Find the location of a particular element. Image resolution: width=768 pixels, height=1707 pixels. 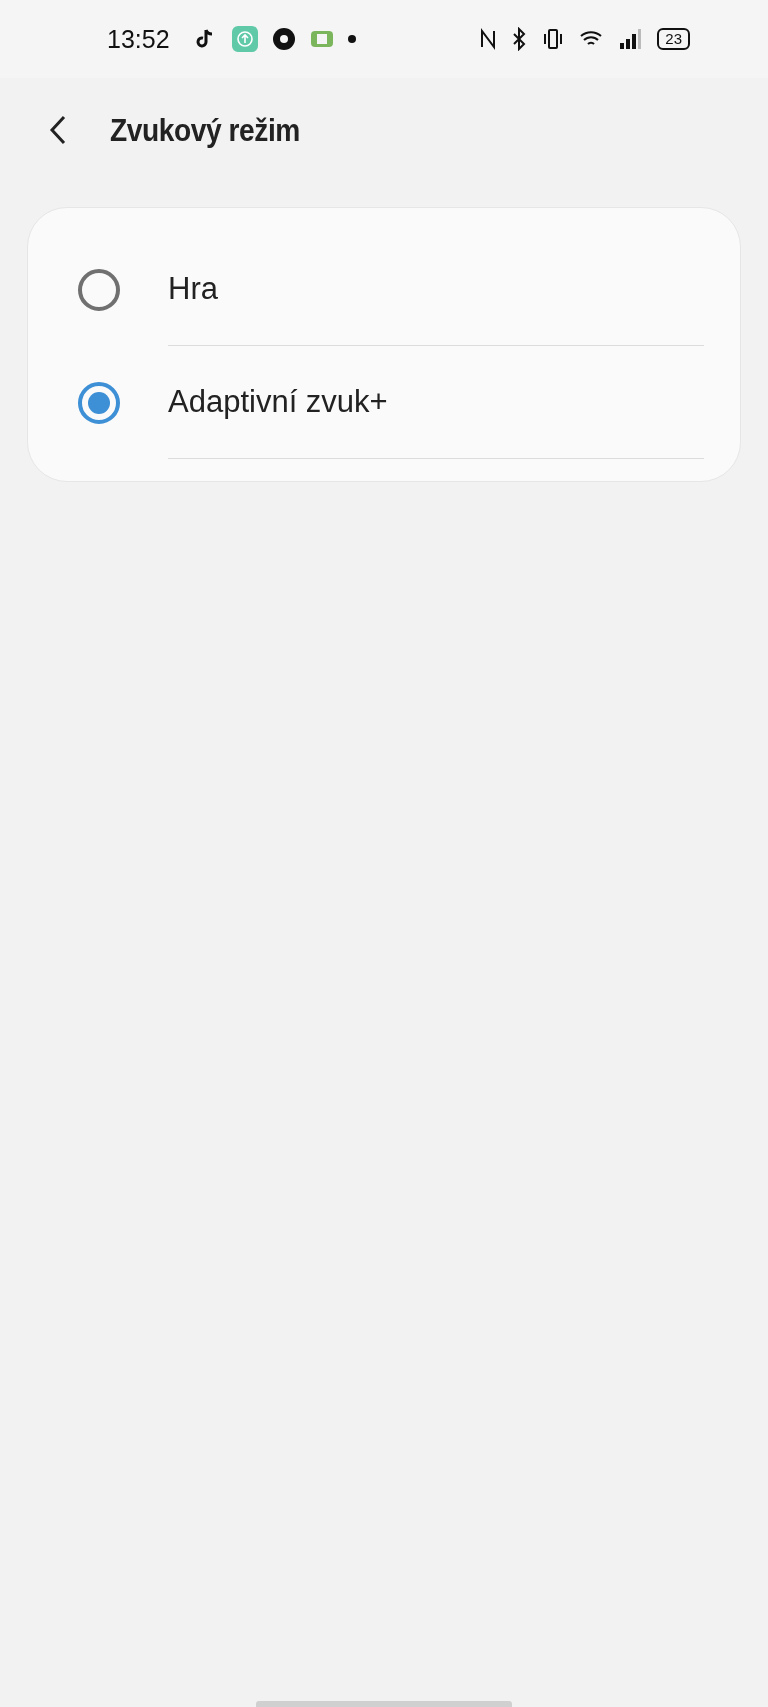

frame-icon is located at coordinates (321, 39).